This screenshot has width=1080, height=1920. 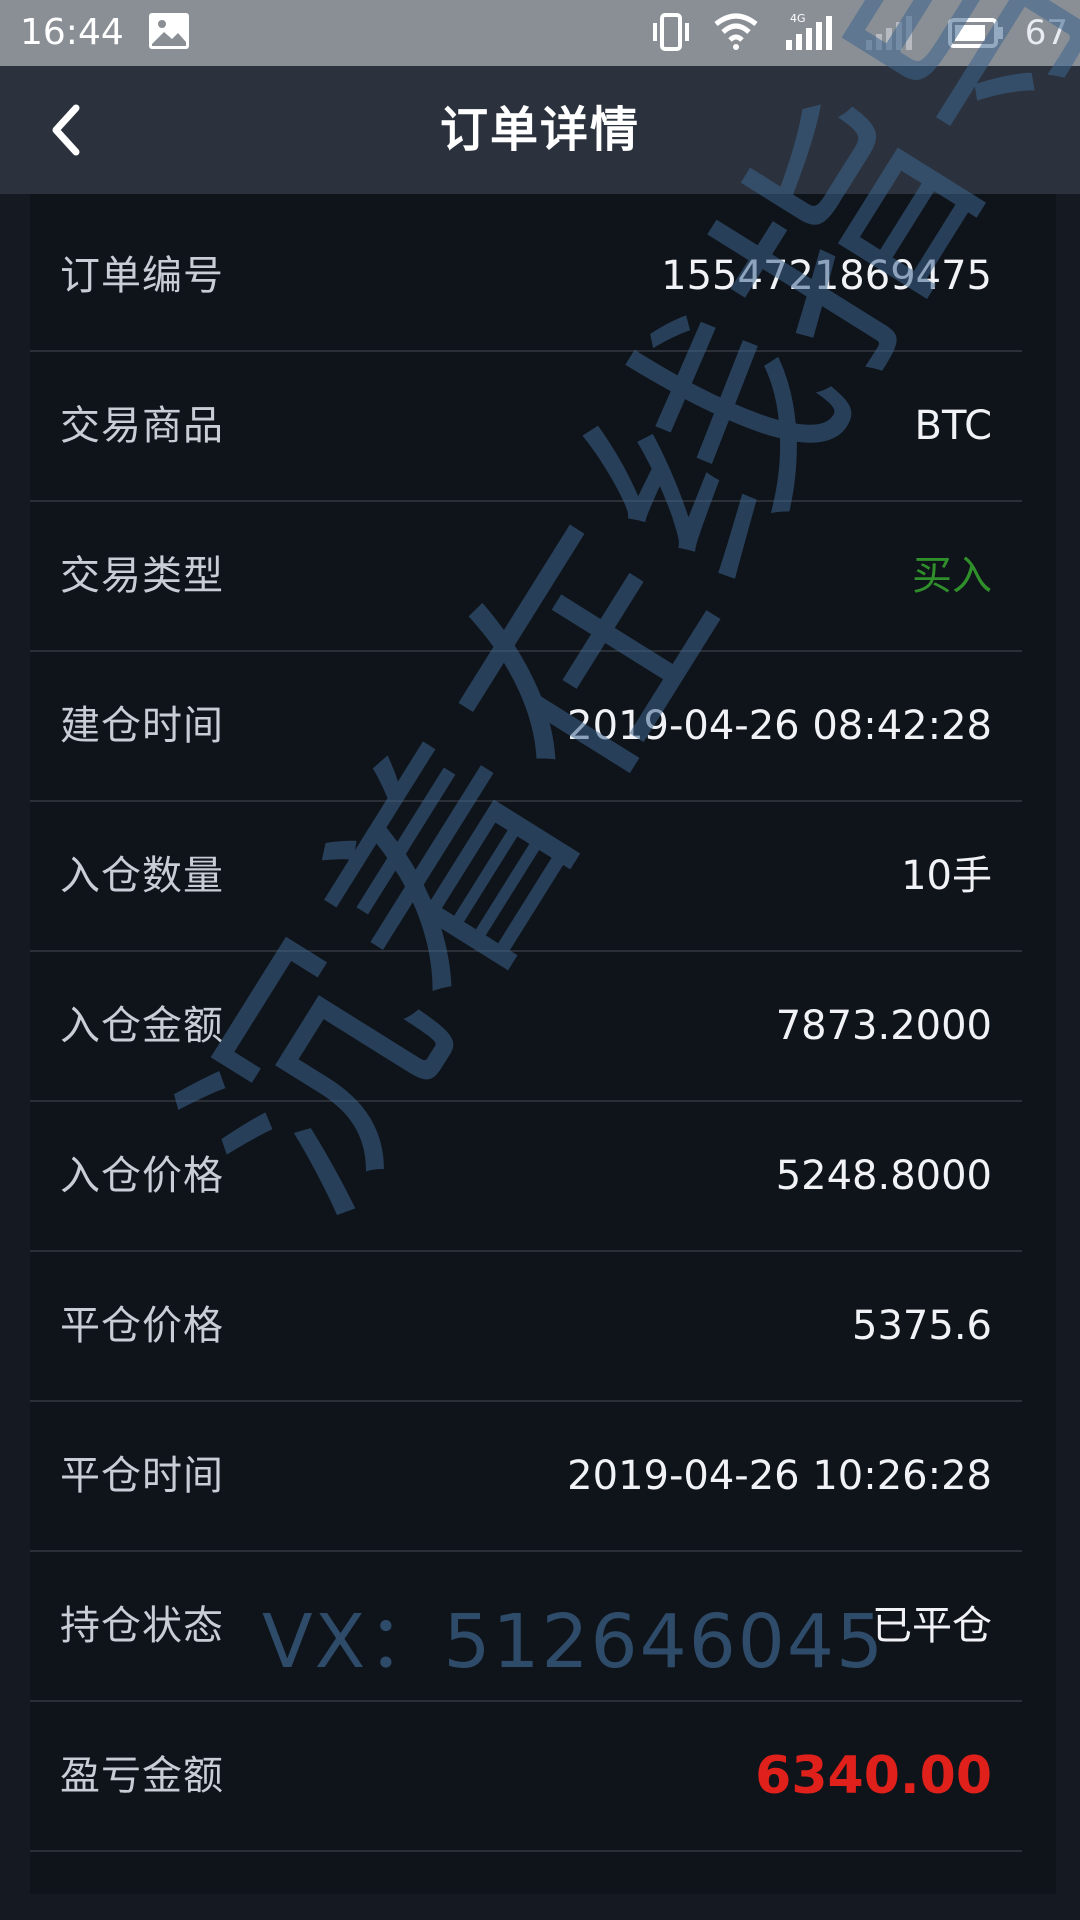 What do you see at coordinates (890, 34) in the screenshot?
I see `signal-empty-icon` at bounding box center [890, 34].